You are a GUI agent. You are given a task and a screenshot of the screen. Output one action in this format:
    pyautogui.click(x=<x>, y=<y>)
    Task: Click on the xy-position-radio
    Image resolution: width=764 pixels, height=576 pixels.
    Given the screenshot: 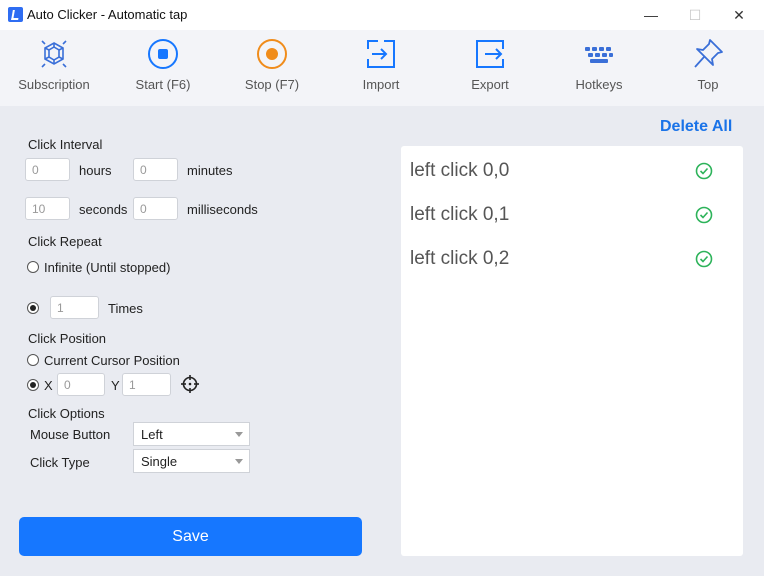 What is the action you would take?
    pyautogui.click(x=33, y=385)
    